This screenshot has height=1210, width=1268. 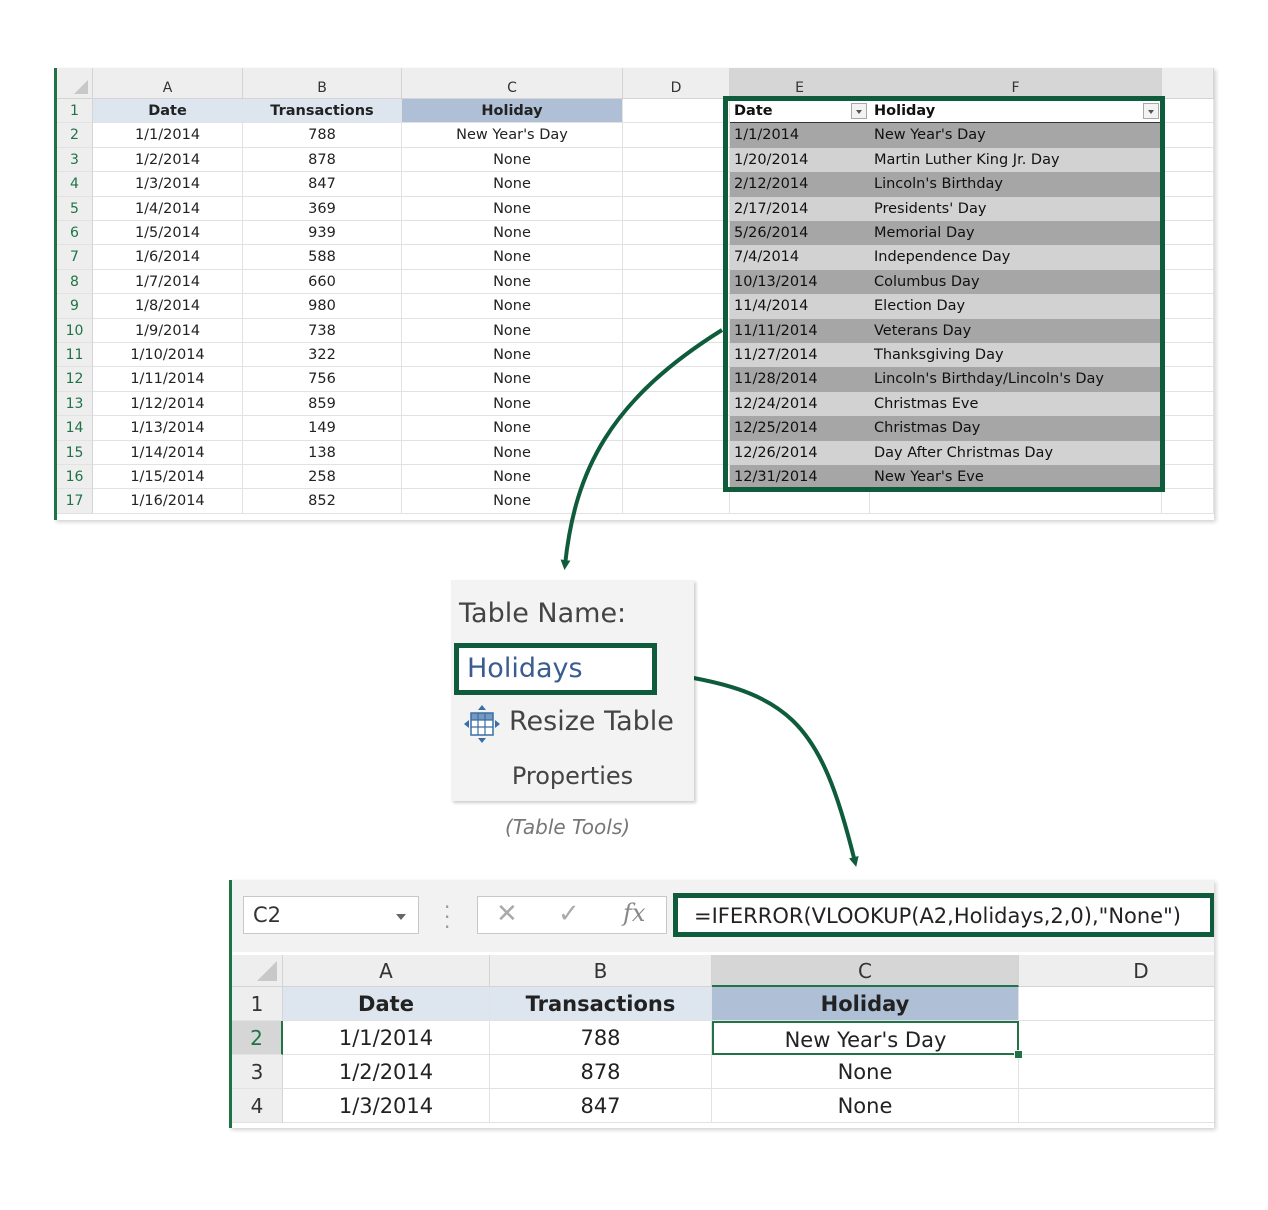 I want to click on name-box: C2, so click(x=331, y=915).